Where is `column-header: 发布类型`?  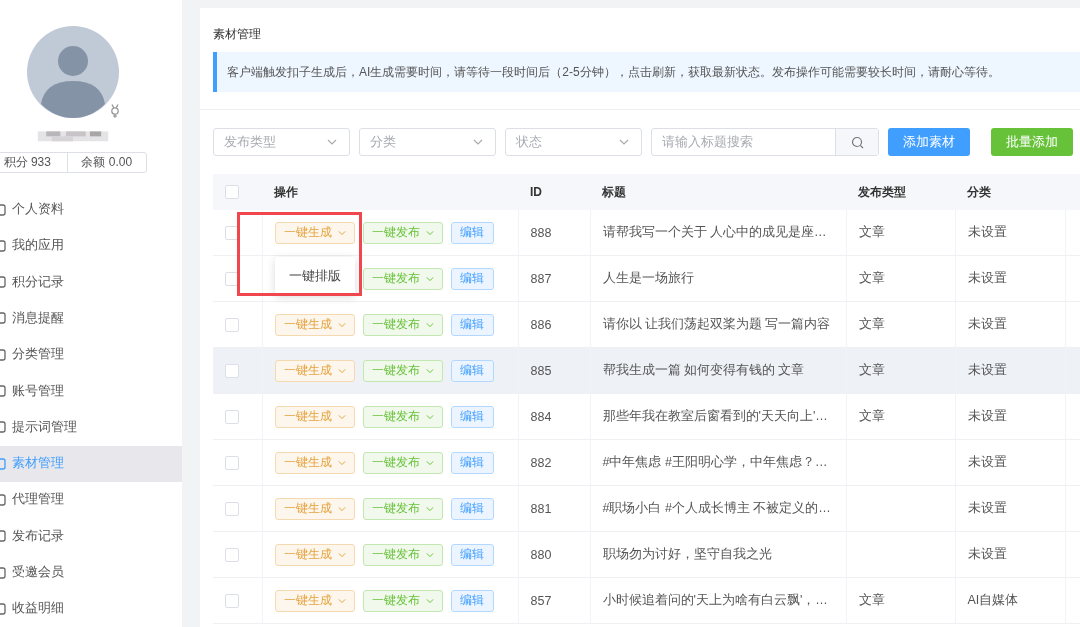 column-header: 发布类型 is located at coordinates (882, 191).